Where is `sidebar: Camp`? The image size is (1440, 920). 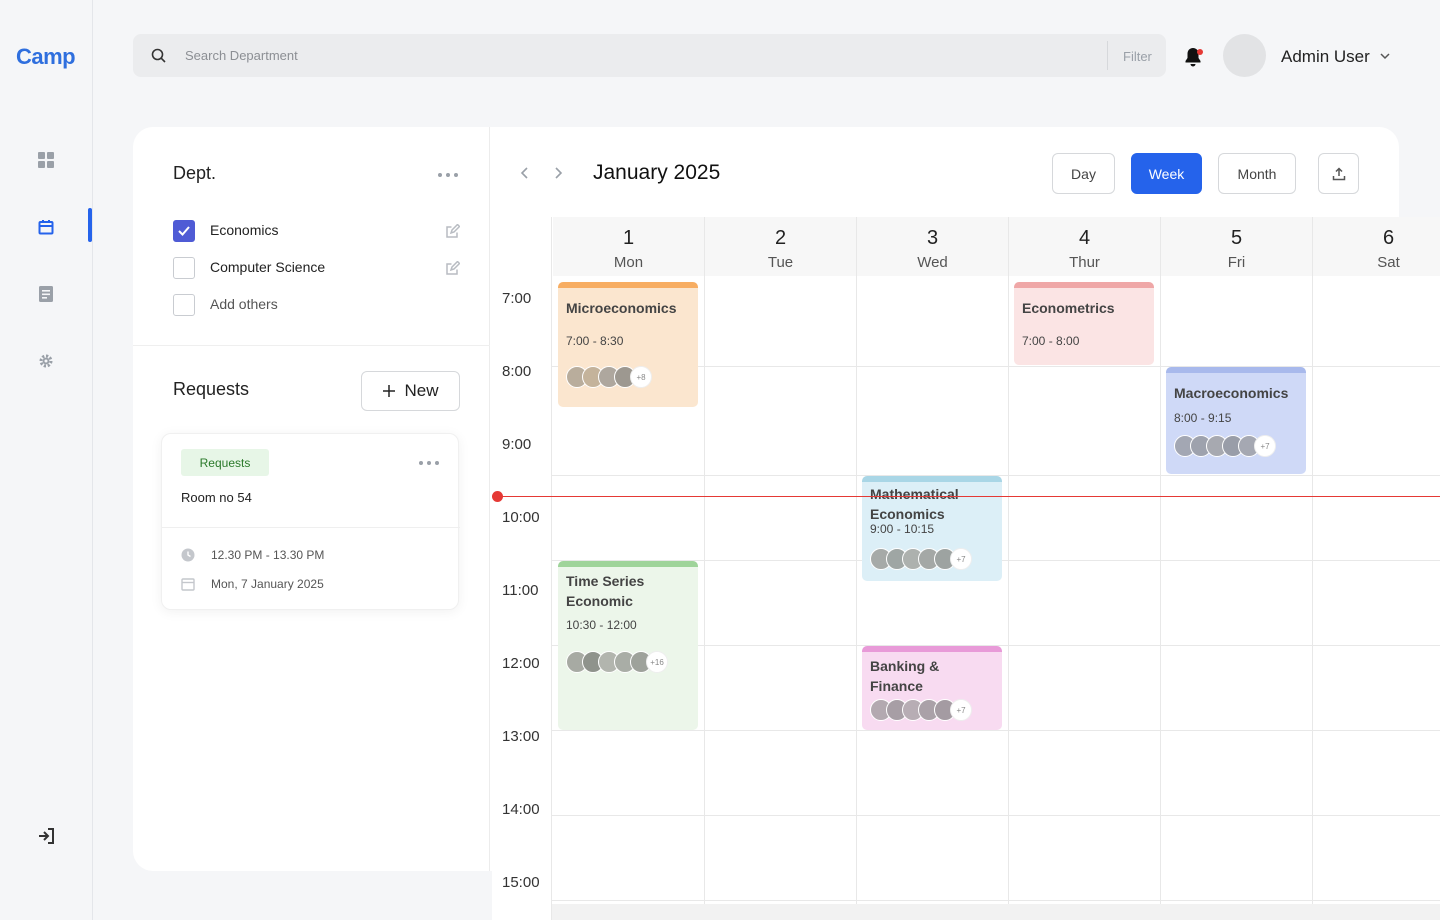 sidebar: Camp is located at coordinates (46, 460).